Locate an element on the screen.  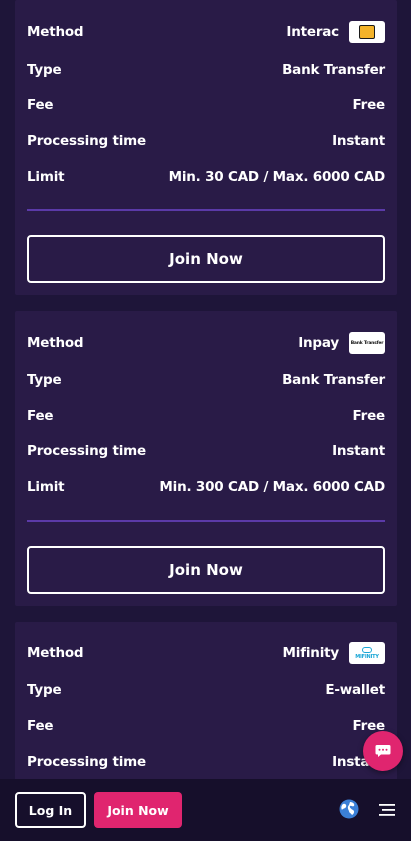
chat-bubble-icon is located at coordinates (383, 751).